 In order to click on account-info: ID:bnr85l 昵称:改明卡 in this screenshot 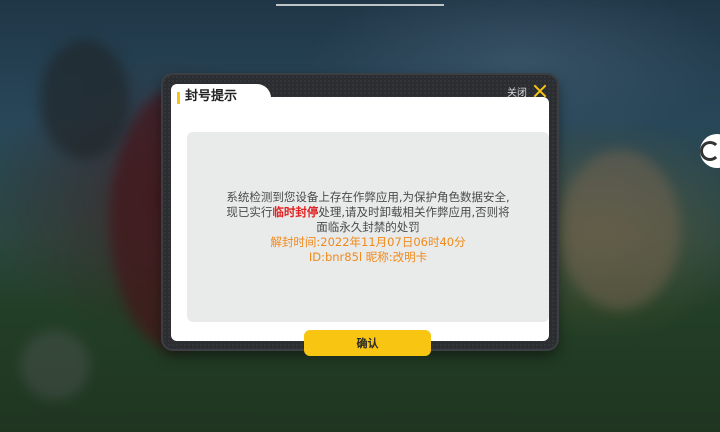, I will do `click(368, 256)`.